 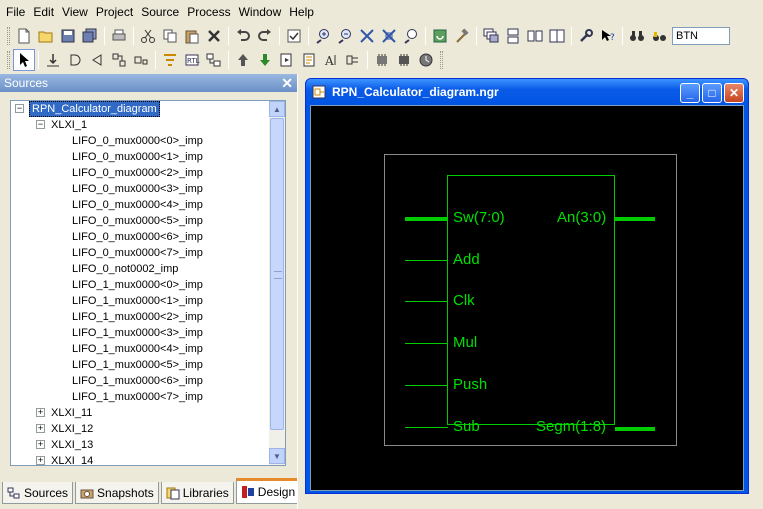 What do you see at coordinates (137, 301) in the screenshot?
I see `tree-item-instance: LIFO_1_mux0000<1>_imp` at bounding box center [137, 301].